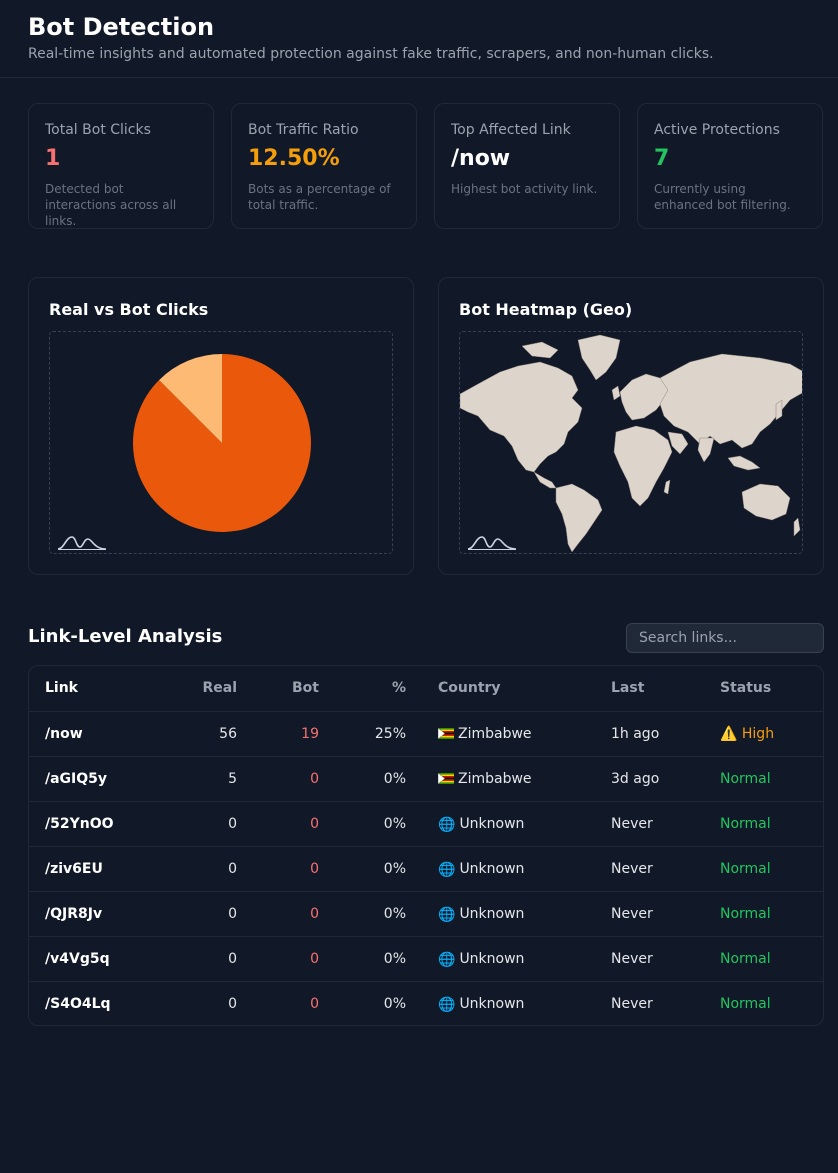 The width and height of the screenshot is (838, 1173). I want to click on map-land-se-asia-islands, so click(744, 463).